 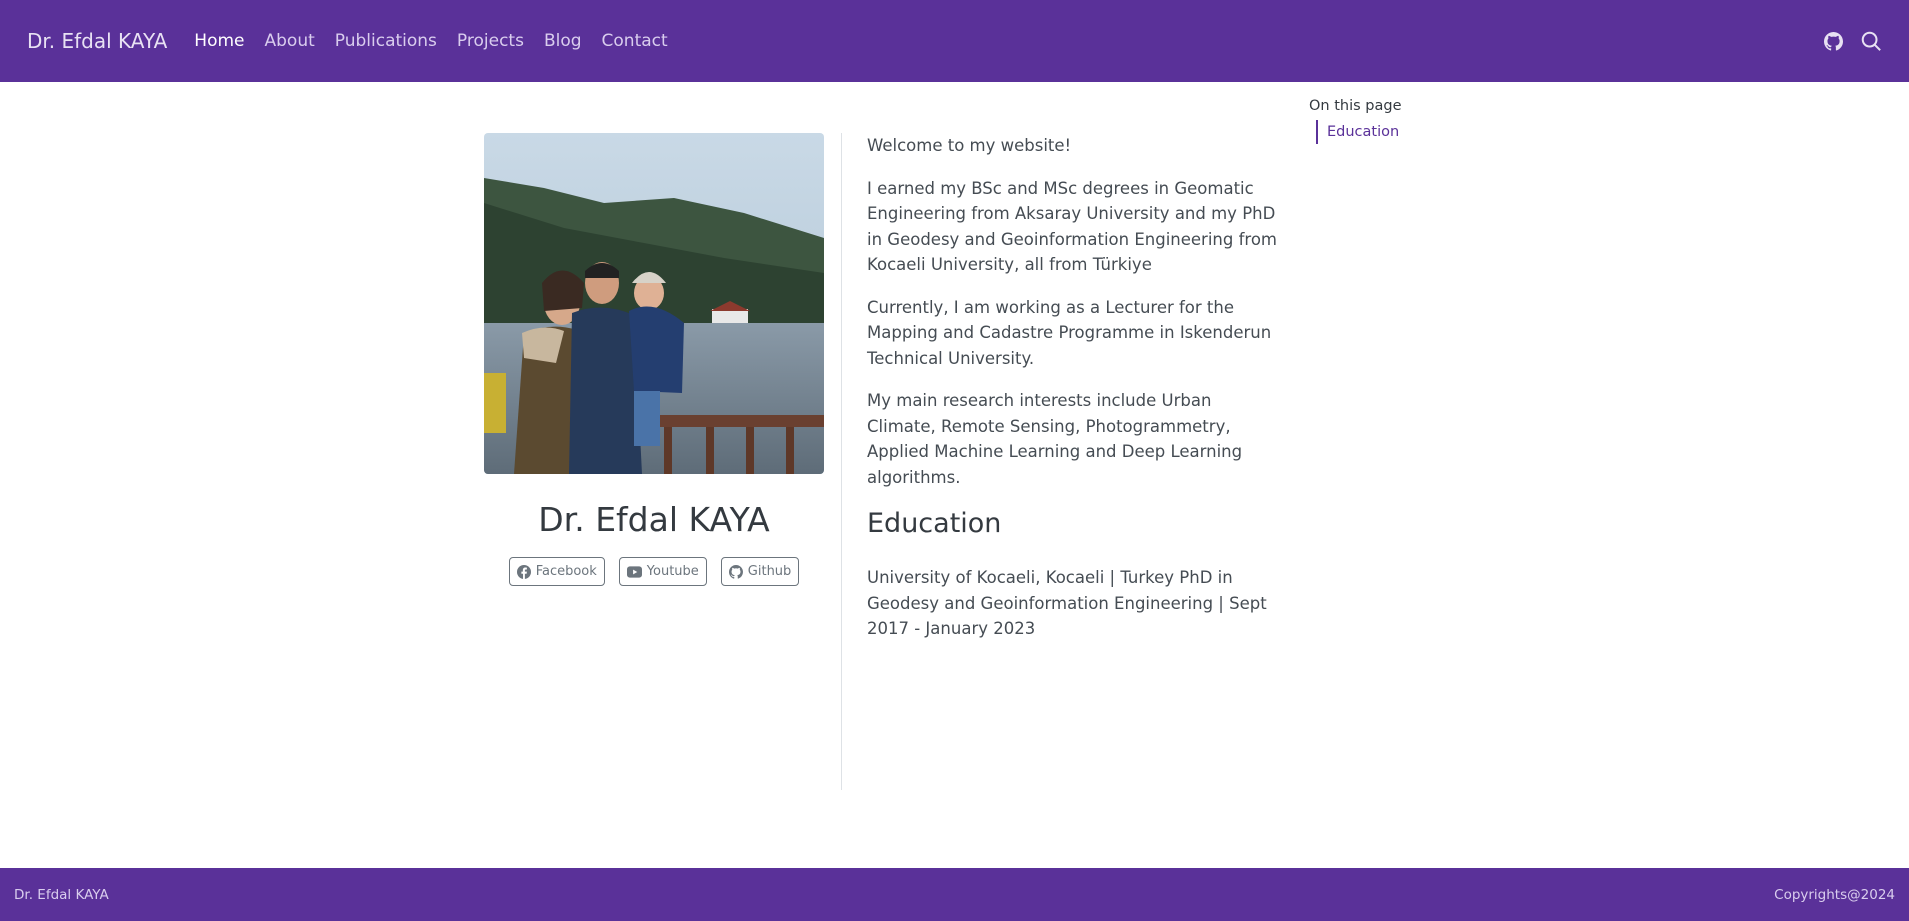 I want to click on facebook-icon, so click(x=523, y=571).